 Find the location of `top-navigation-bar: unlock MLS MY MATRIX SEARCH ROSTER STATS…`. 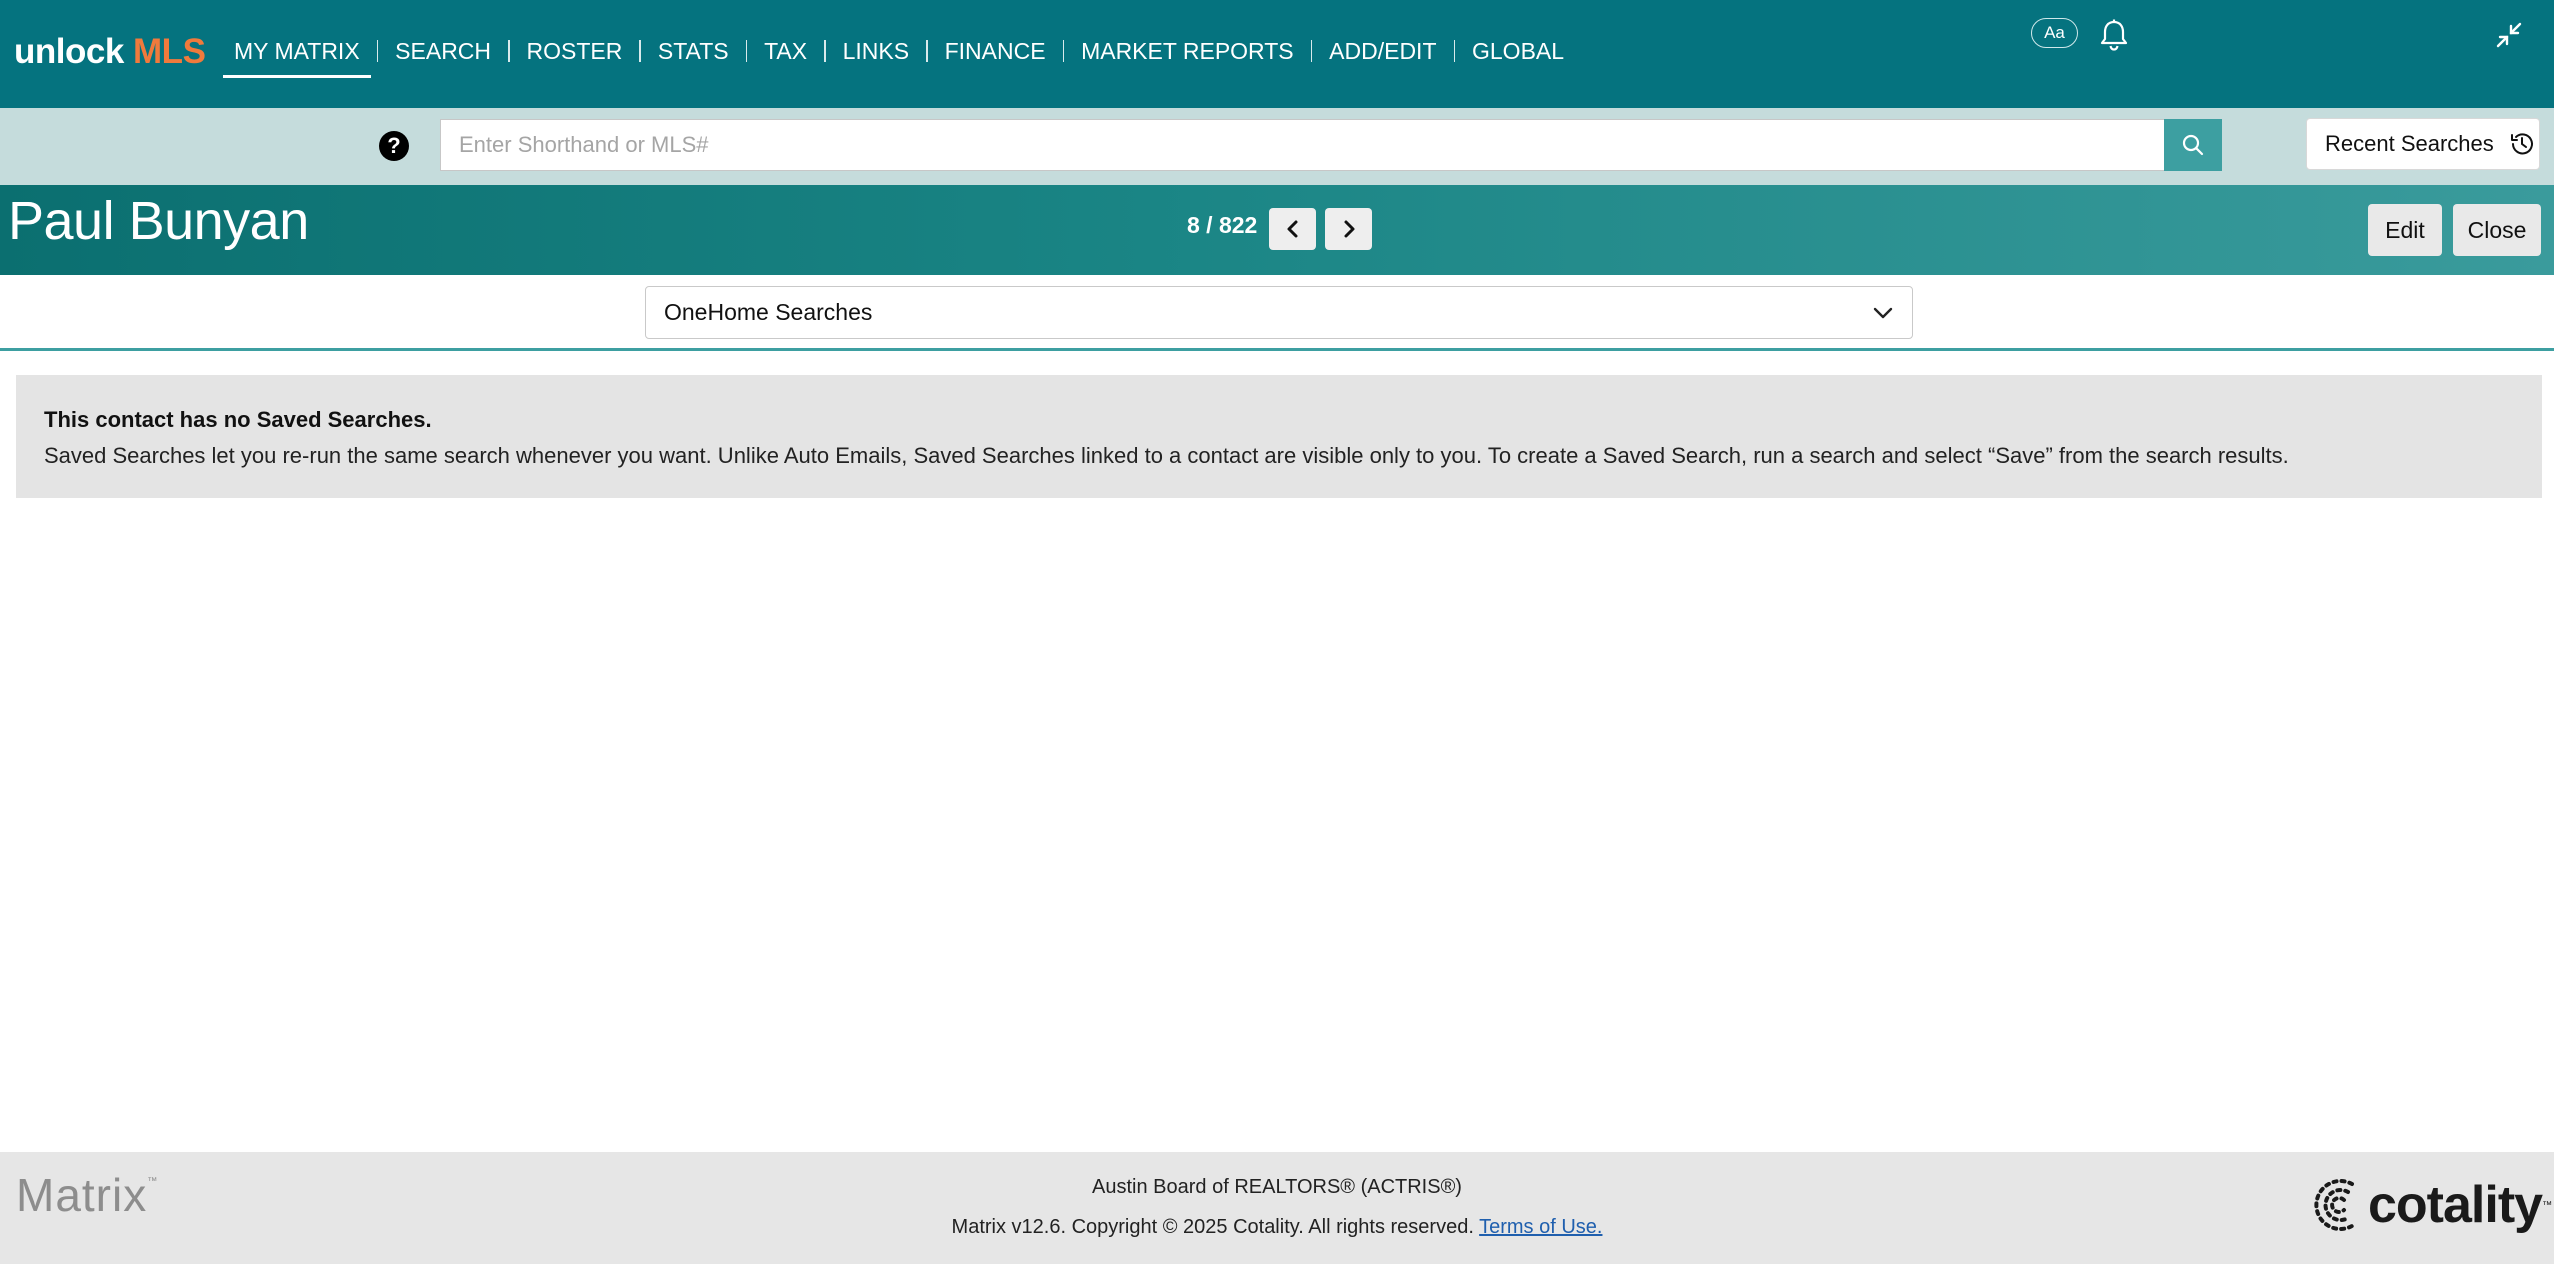

top-navigation-bar: unlock MLS MY MATRIX SEARCH ROSTER STATS… is located at coordinates (1277, 54).